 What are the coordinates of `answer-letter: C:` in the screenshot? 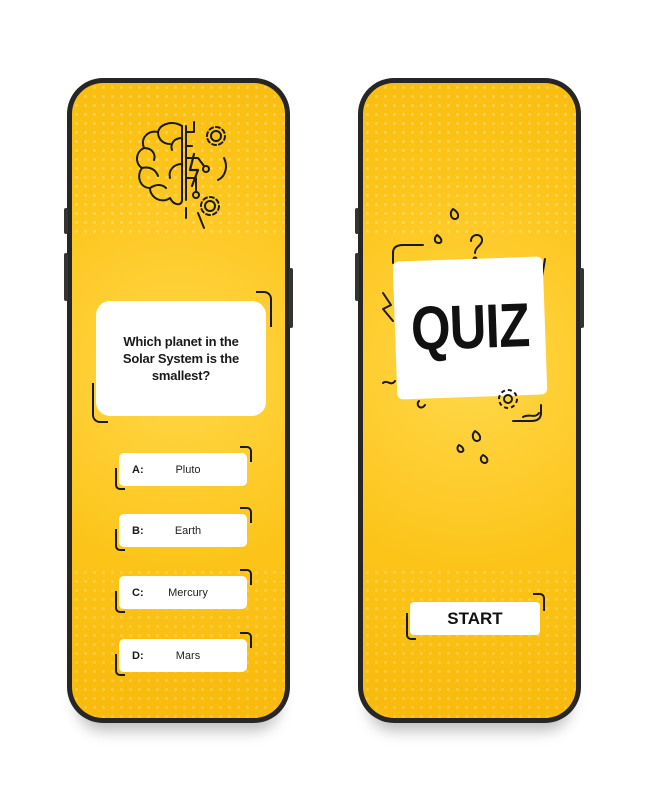 It's located at (138, 592).